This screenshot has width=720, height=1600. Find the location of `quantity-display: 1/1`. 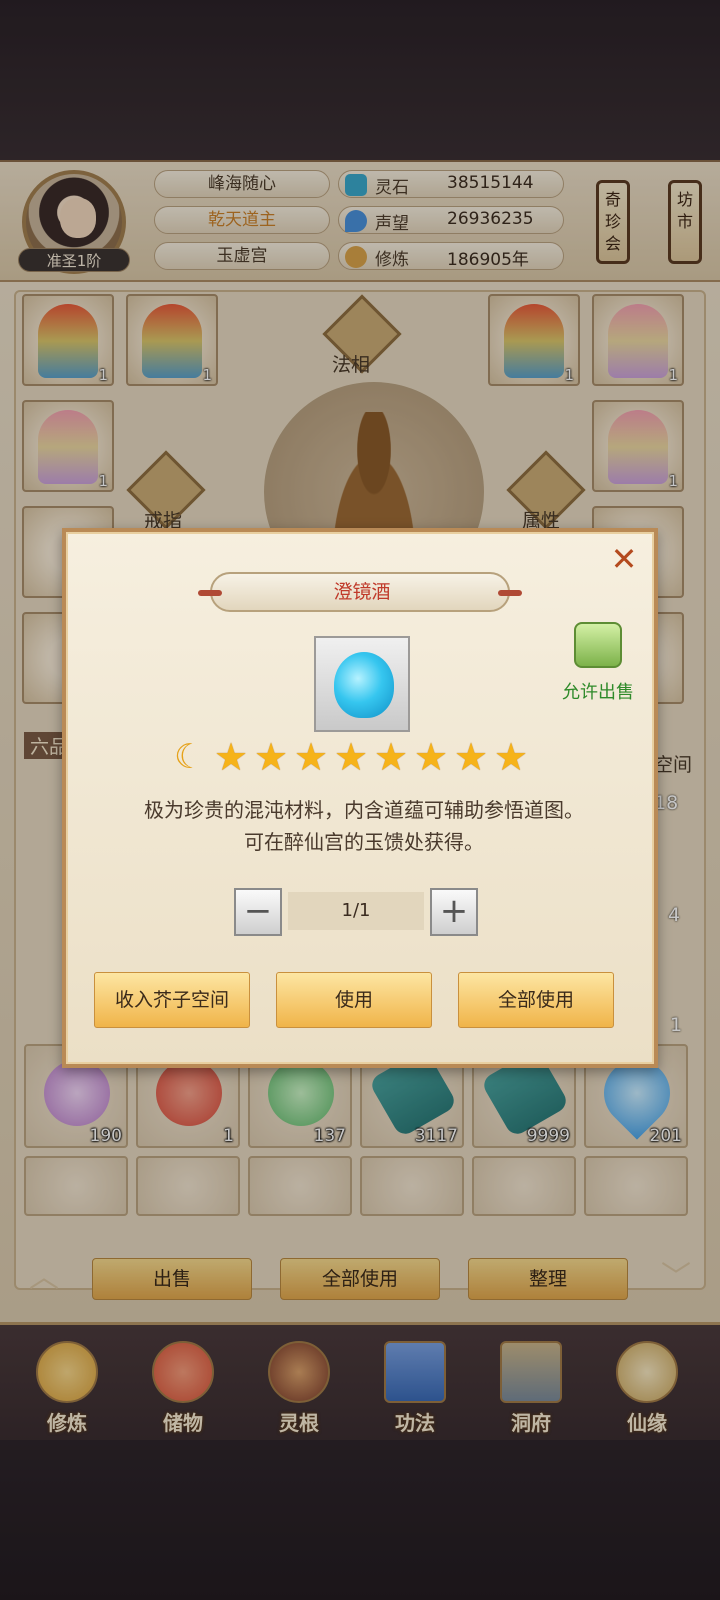

quantity-display: 1/1 is located at coordinates (356, 911).